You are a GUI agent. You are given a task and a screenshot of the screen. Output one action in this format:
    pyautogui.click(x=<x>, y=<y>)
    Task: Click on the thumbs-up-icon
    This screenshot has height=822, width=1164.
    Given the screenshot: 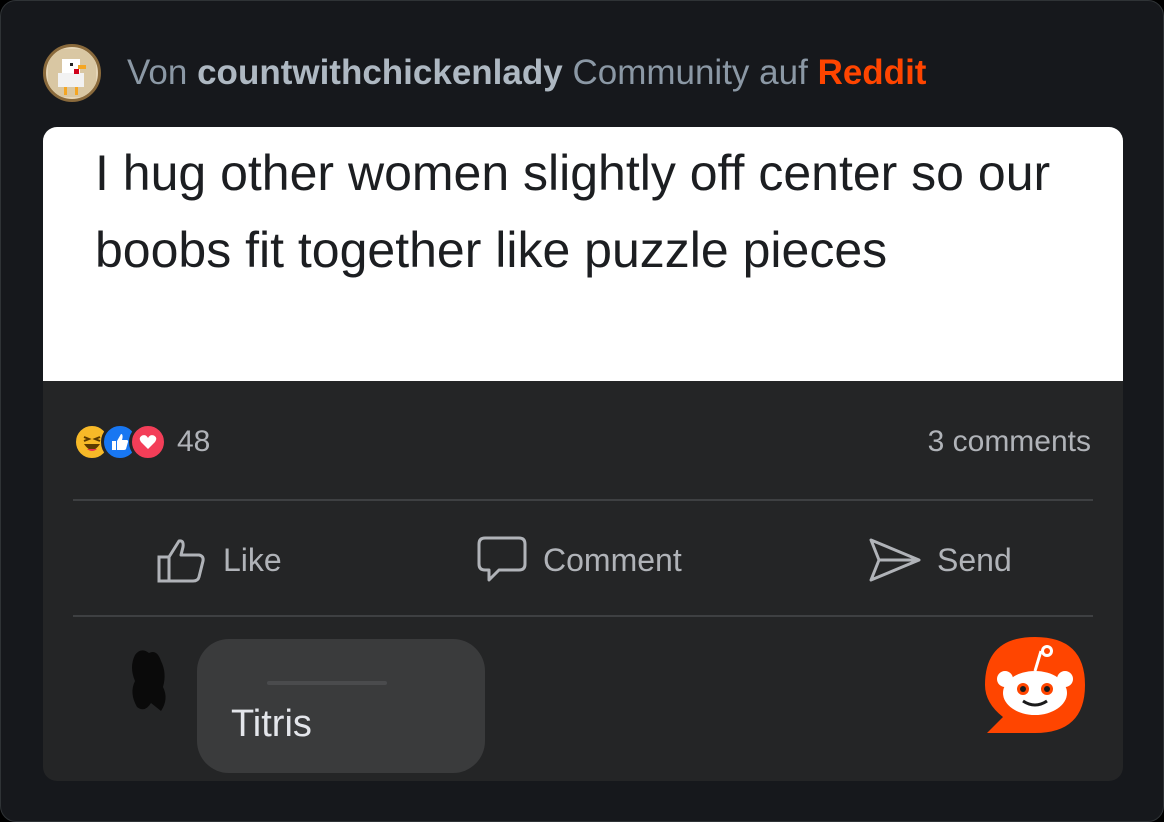 What is the action you would take?
    pyautogui.click(x=181, y=561)
    